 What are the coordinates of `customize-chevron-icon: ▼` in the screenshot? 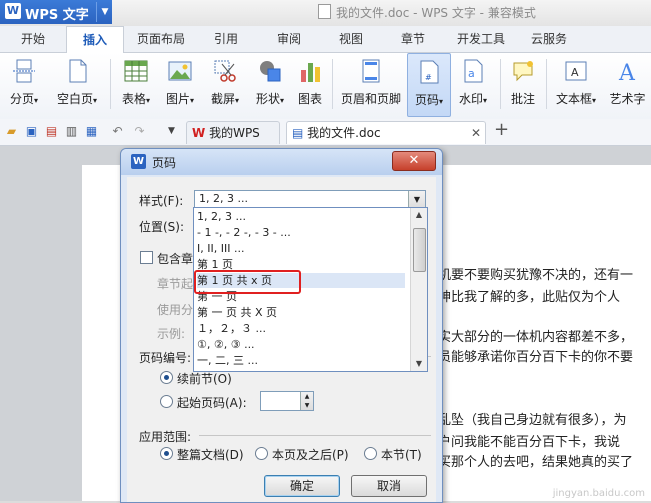 It's located at (171, 131).